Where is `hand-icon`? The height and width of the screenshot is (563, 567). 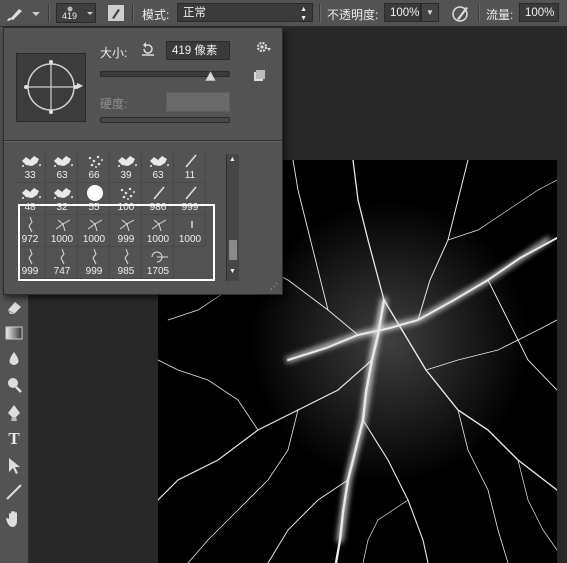 hand-icon is located at coordinates (14, 519).